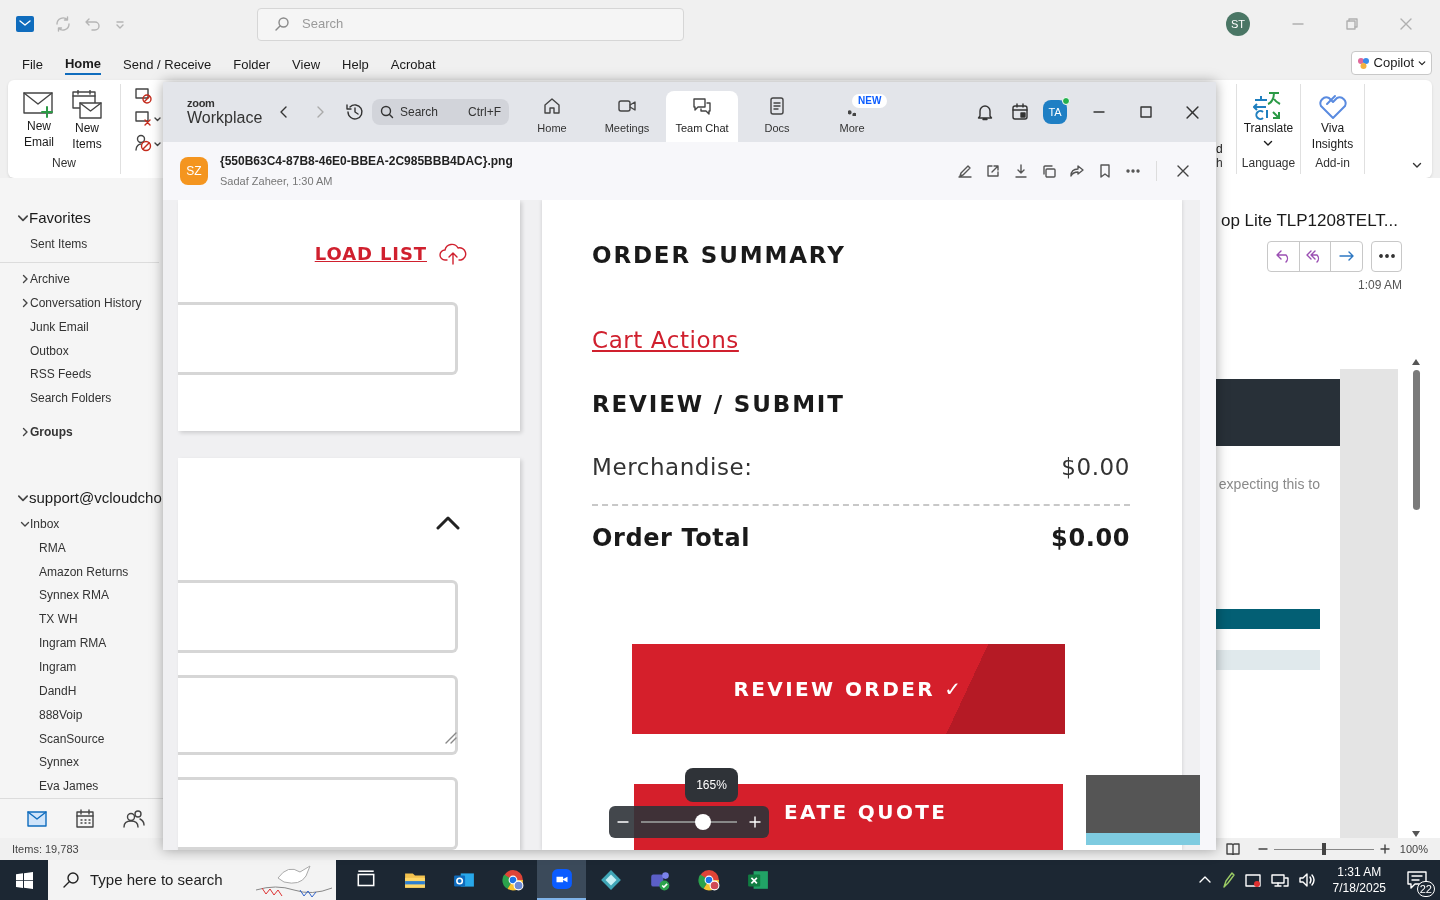  What do you see at coordinates (448, 523) in the screenshot?
I see `chevron-up-icon` at bounding box center [448, 523].